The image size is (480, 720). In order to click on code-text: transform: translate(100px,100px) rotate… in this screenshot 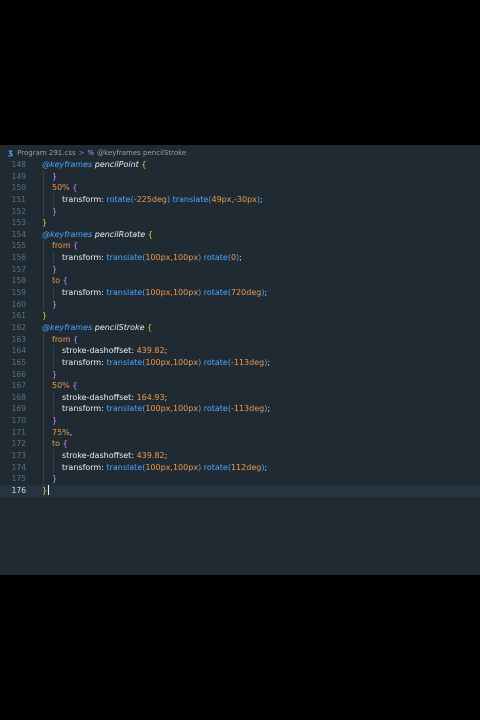, I will do `click(152, 258)`.